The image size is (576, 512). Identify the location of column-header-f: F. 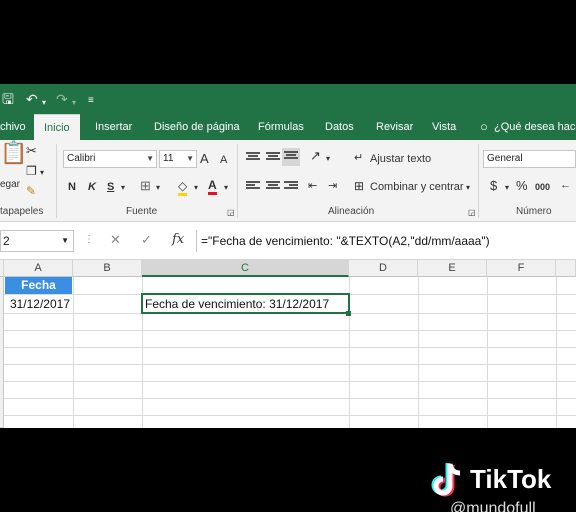
(521, 268).